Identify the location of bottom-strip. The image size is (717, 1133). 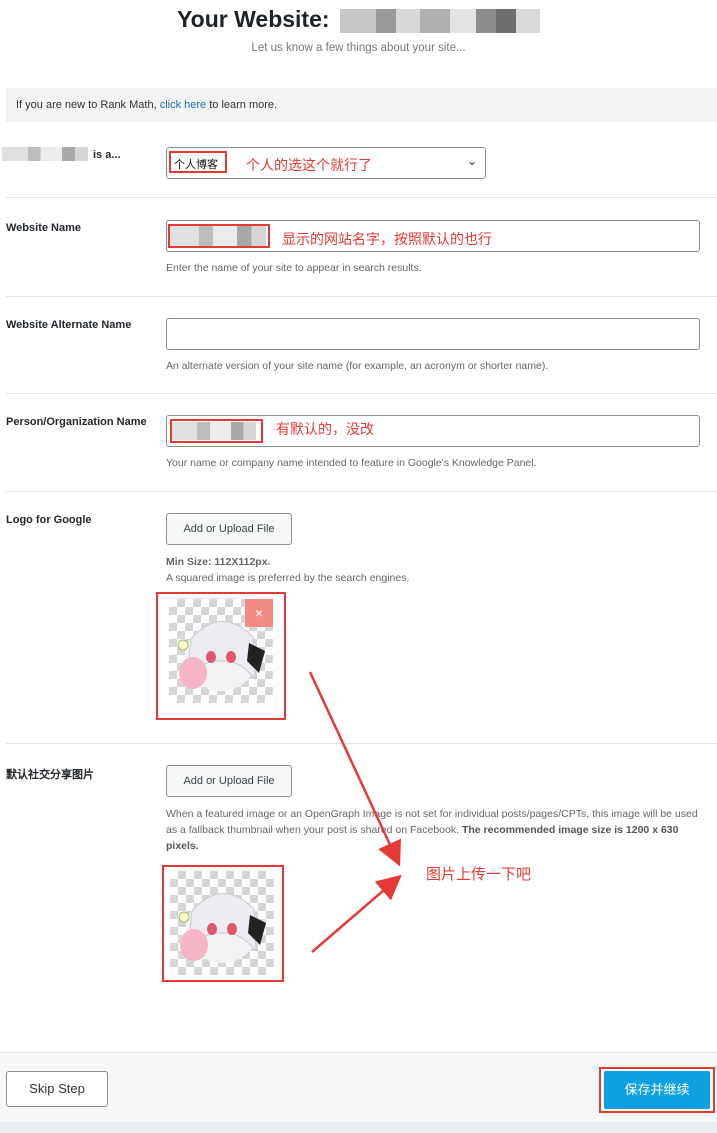
(358, 1127).